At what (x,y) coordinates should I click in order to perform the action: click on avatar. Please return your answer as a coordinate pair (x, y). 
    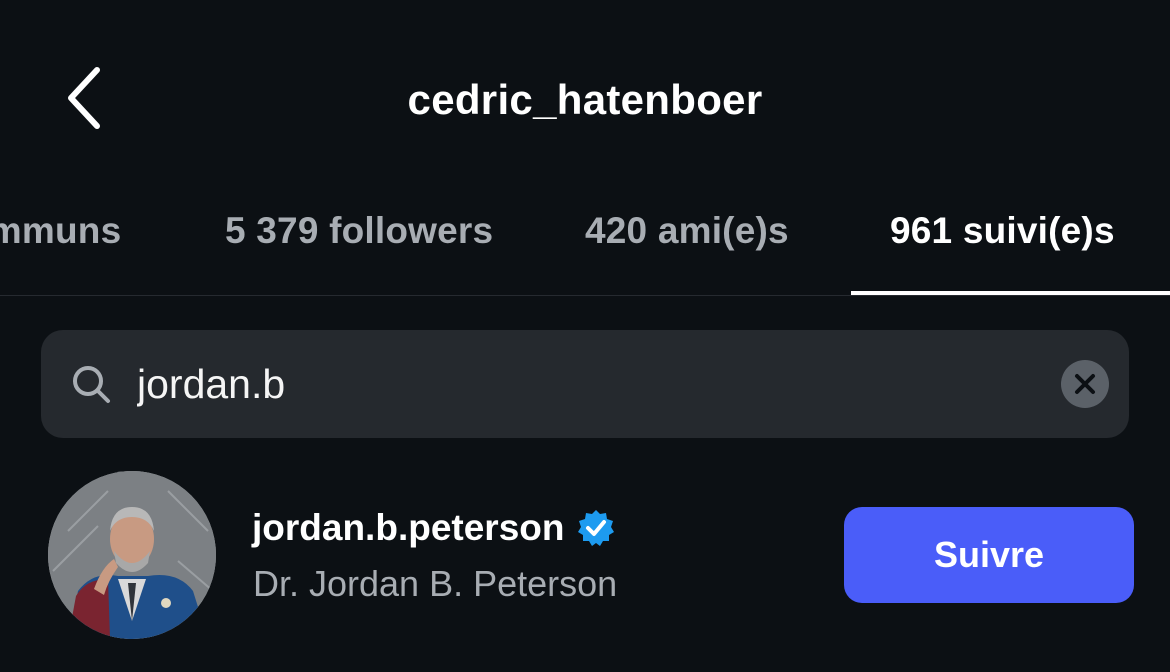
    Looking at the image, I should click on (132, 555).